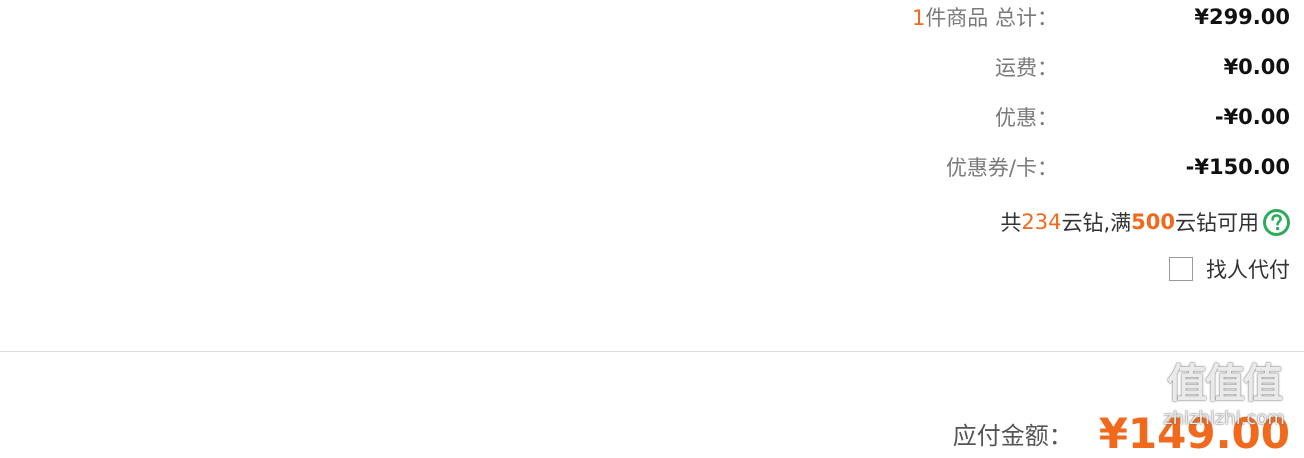  I want to click on pay-for-me-checkbox, so click(1181, 269).